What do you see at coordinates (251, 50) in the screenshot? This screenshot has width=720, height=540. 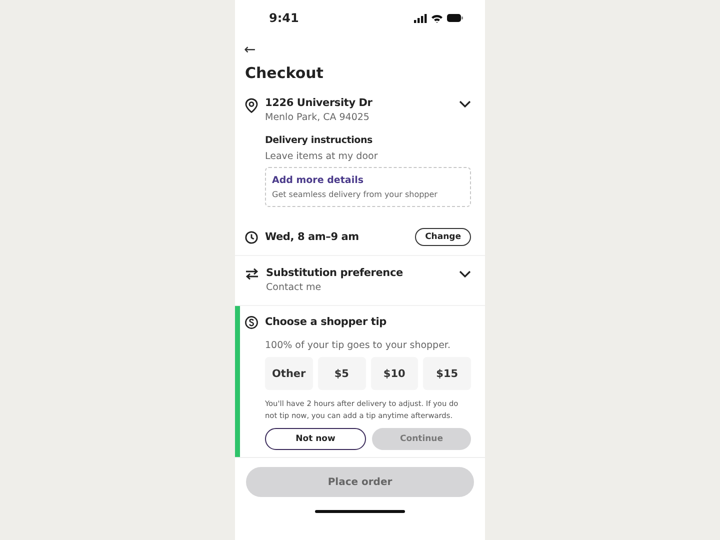 I see `back-button: ←` at bounding box center [251, 50].